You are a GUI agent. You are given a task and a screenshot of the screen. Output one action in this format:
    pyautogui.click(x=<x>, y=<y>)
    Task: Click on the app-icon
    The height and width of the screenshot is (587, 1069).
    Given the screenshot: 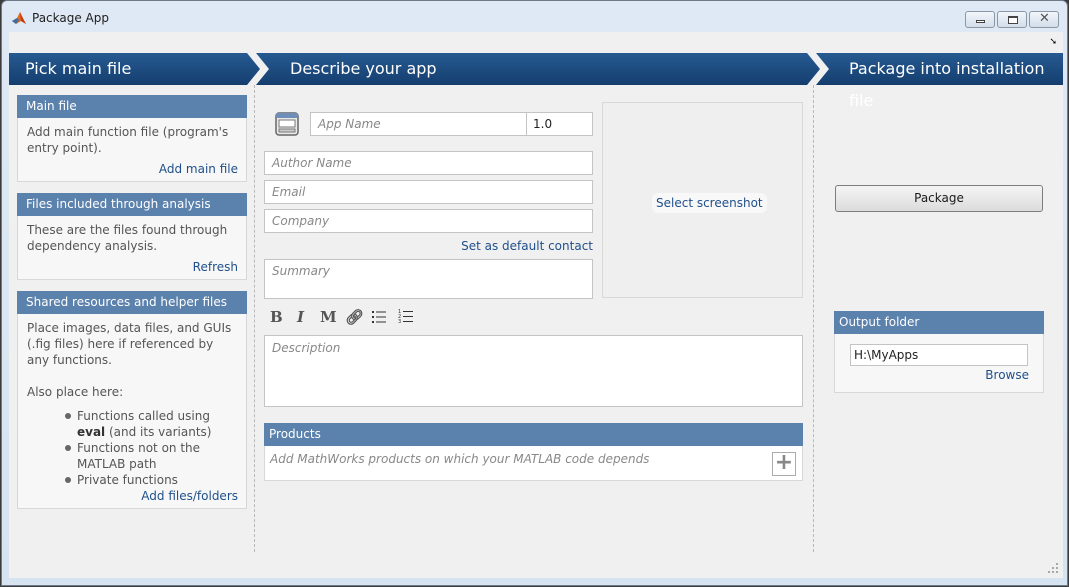 What is the action you would take?
    pyautogui.click(x=287, y=124)
    